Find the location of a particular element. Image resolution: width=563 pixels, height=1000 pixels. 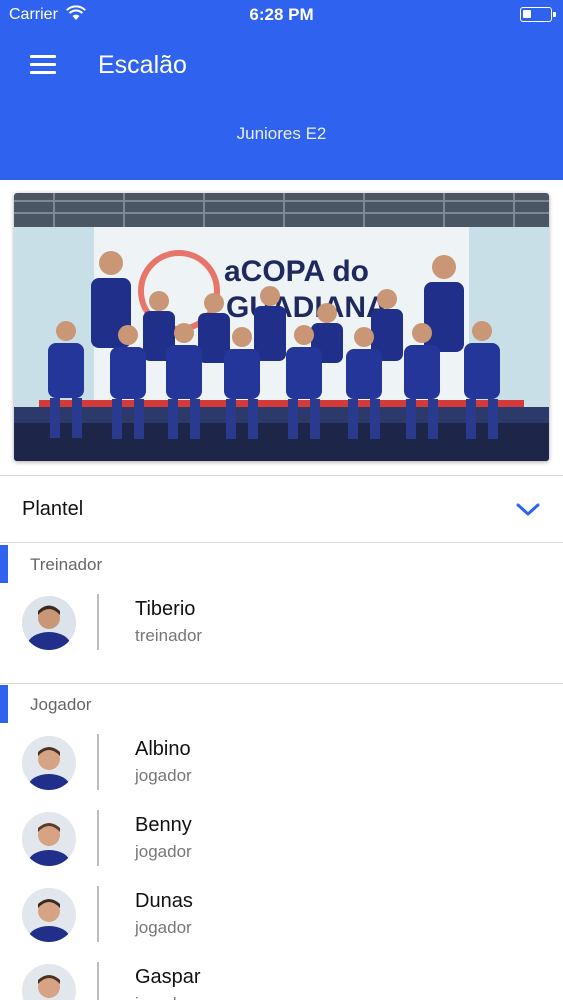

list-item-jogador: Gaspar jogador is located at coordinates (281, 979).